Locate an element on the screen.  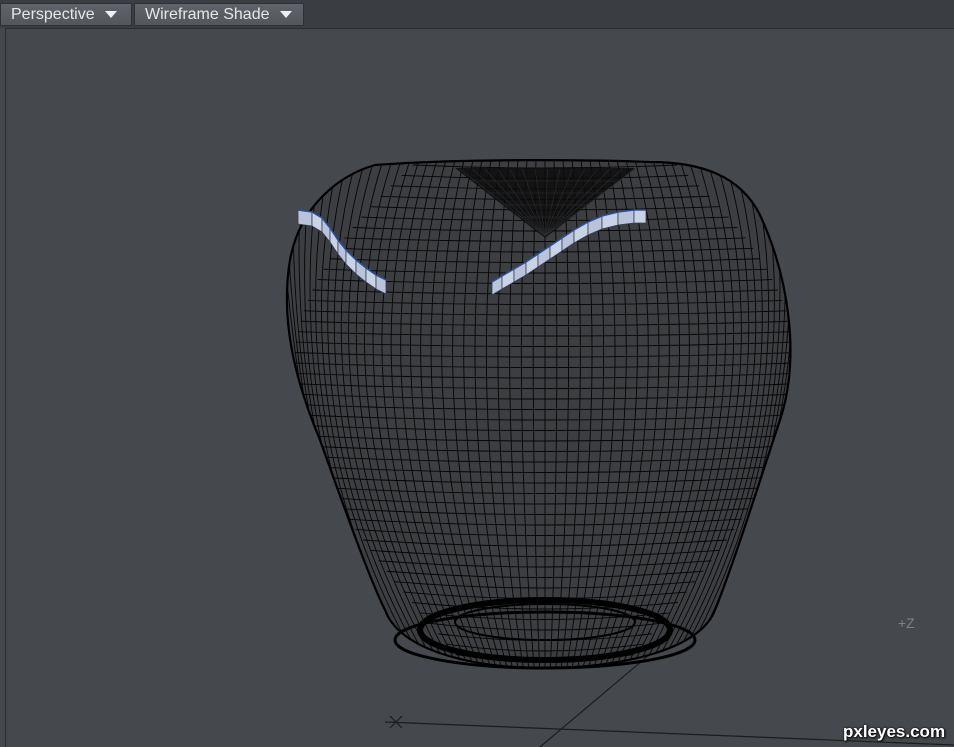
watermark: pxleyes.com is located at coordinates (894, 731).